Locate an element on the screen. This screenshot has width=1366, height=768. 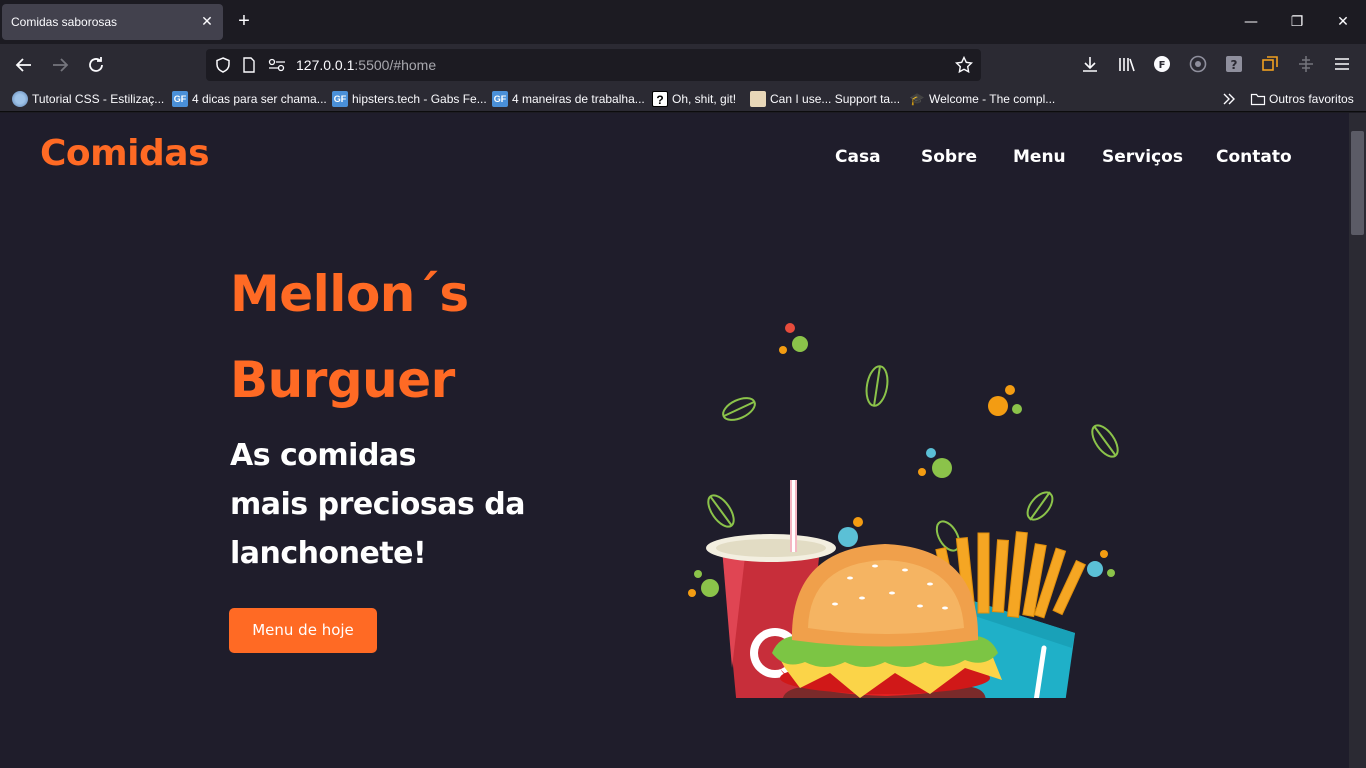
shield-icon is located at coordinates (223, 65).